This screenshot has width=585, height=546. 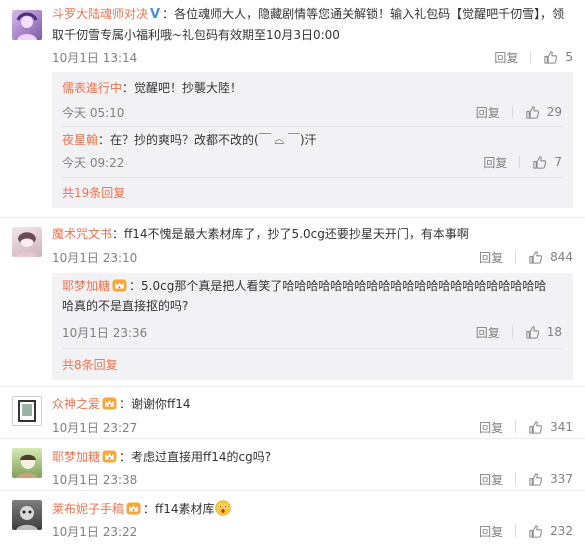 I want to click on reply-time: 今天 05:10, so click(x=93, y=113).